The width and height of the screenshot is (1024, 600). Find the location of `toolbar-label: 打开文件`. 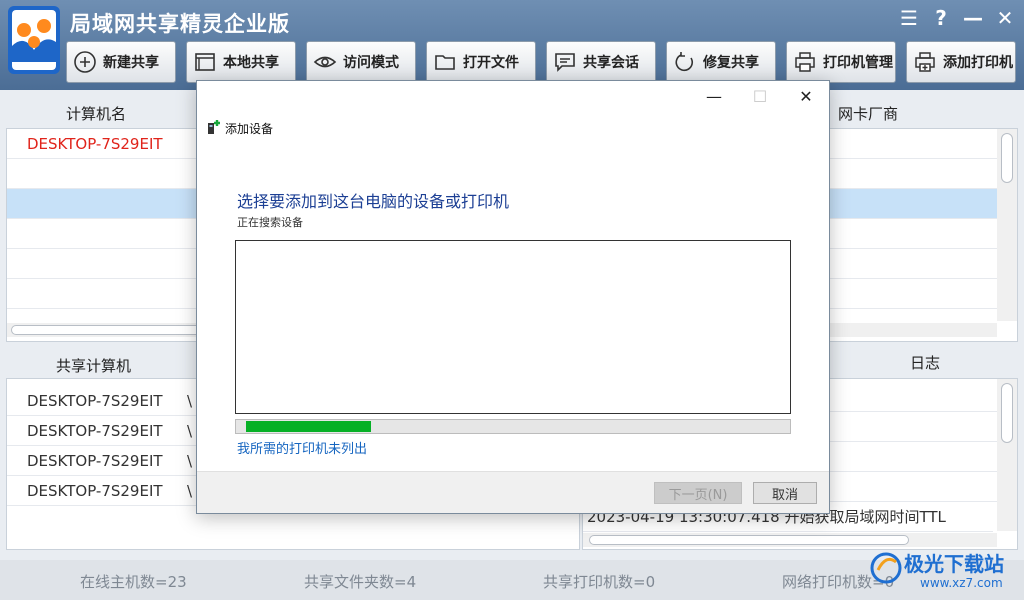

toolbar-label: 打开文件 is located at coordinates (491, 63).